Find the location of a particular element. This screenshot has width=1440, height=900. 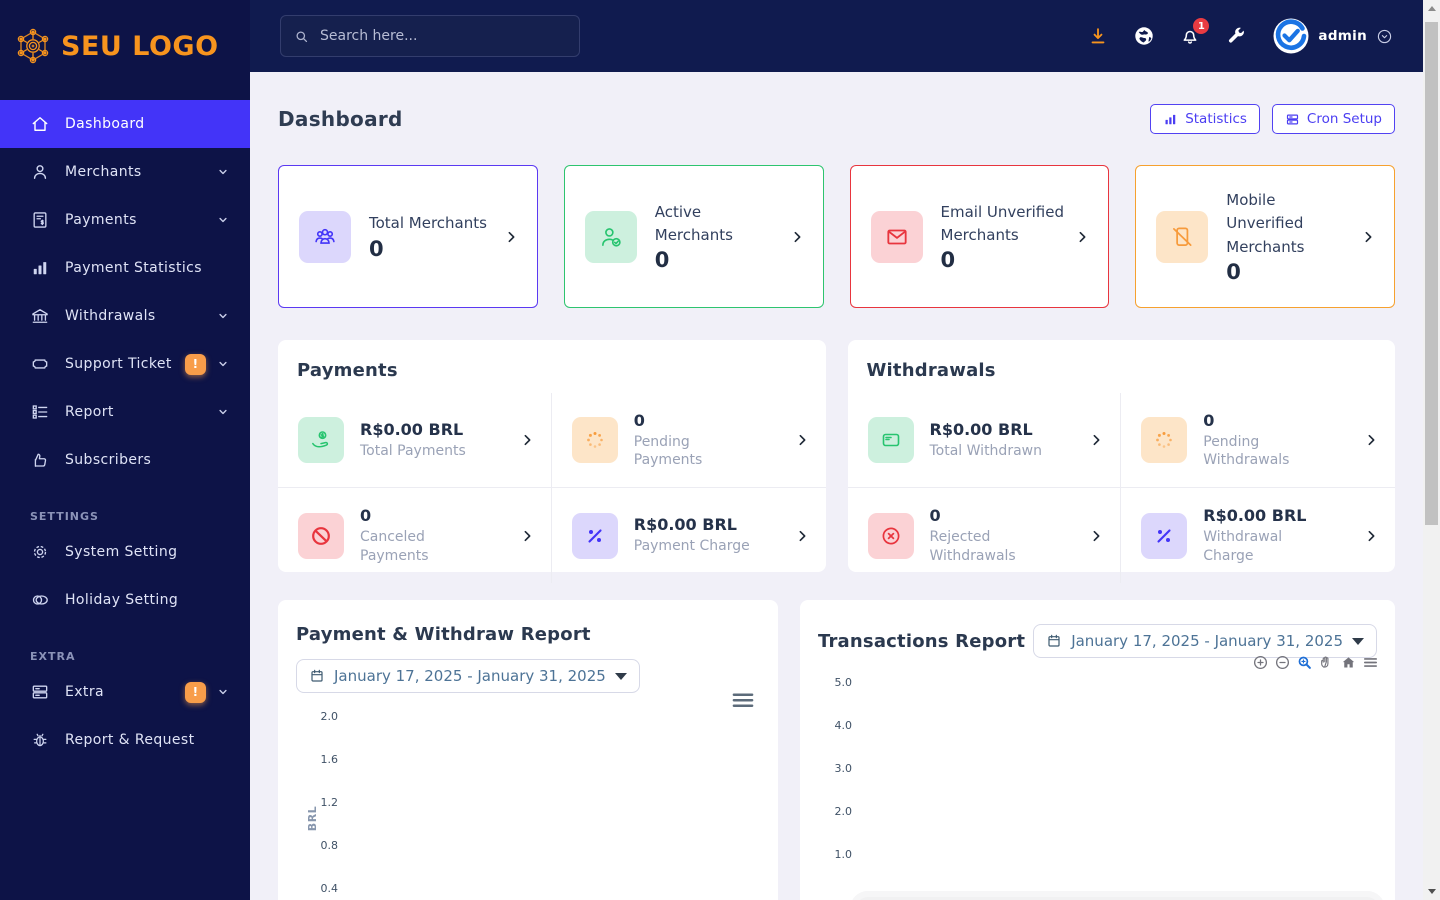

sidebar-item-payment-statistics: Payment Statistics is located at coordinates (125, 268).